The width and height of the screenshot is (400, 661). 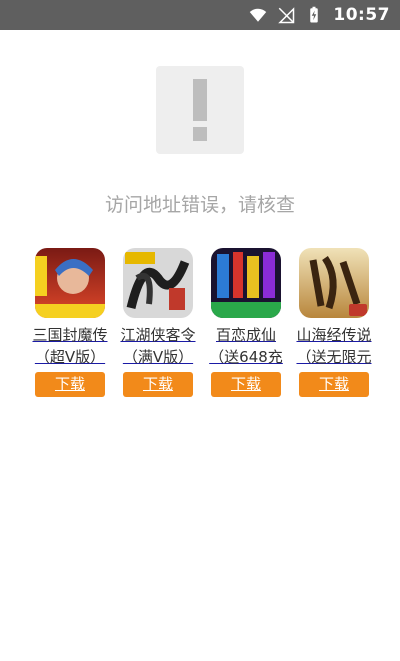 What do you see at coordinates (334, 346) in the screenshot?
I see `app-name: 山海经传说（送无限元` at bounding box center [334, 346].